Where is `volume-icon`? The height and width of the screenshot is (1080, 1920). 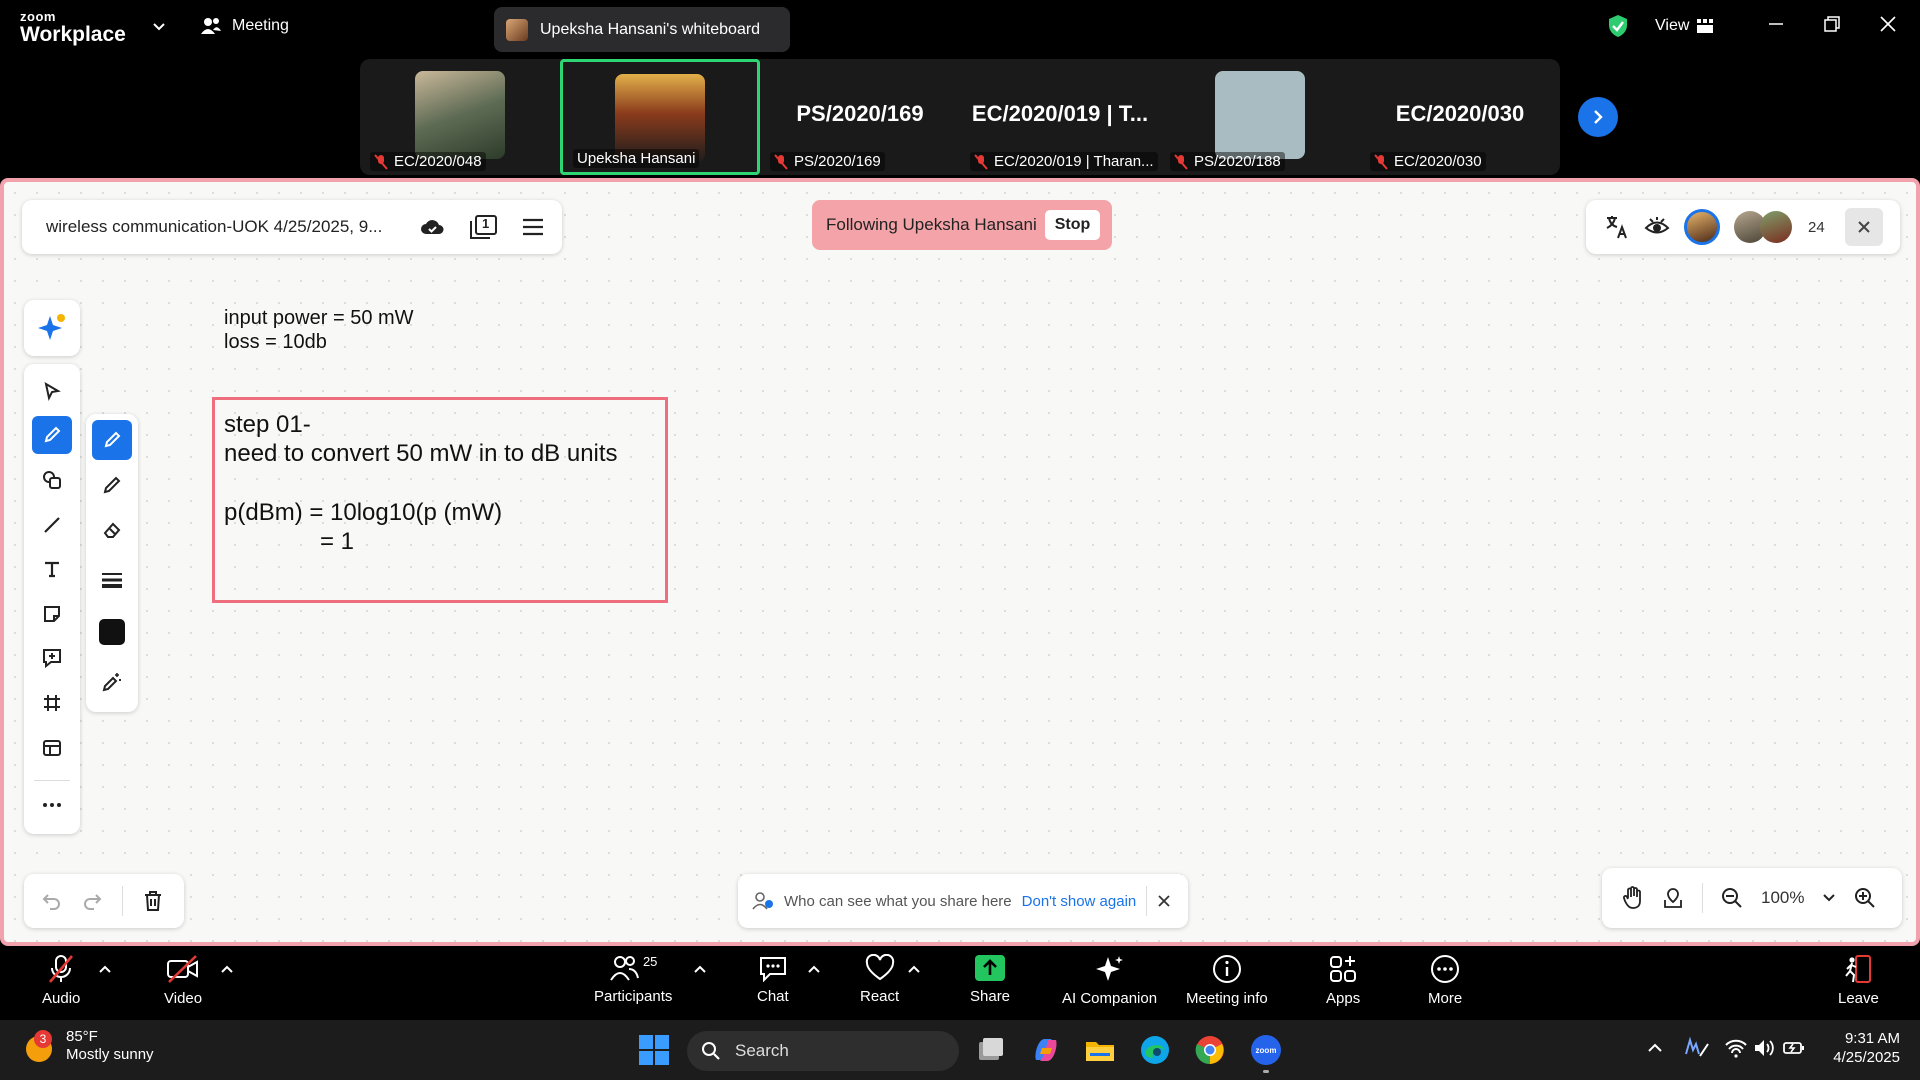 volume-icon is located at coordinates (1764, 1048).